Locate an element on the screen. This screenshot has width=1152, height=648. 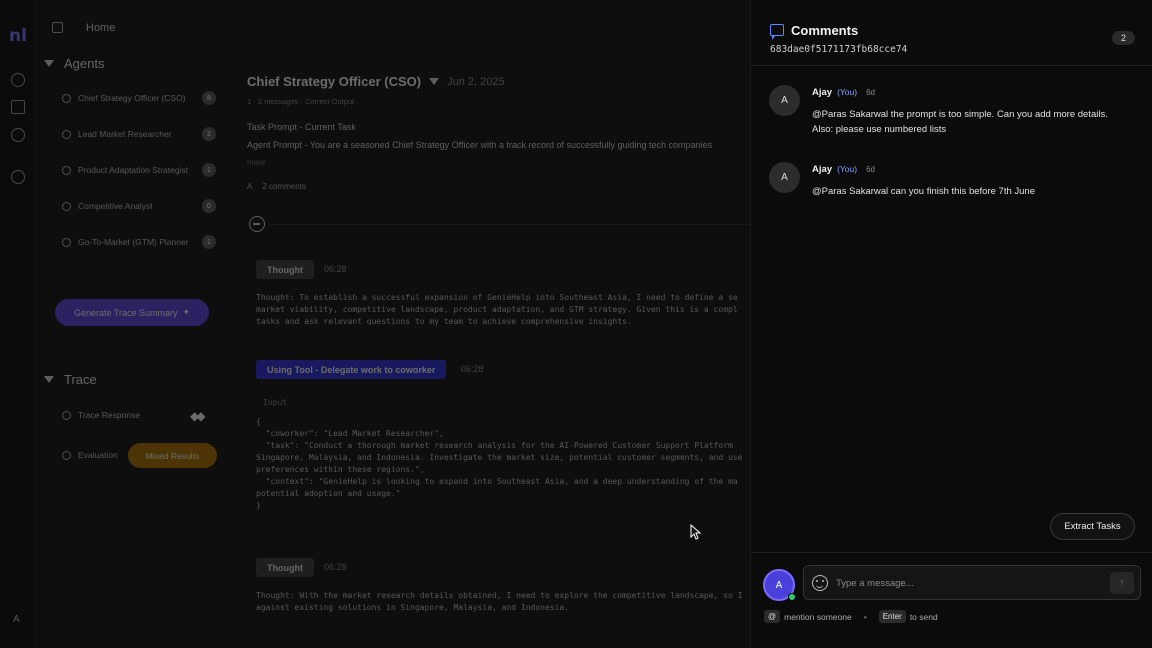
user-initial: A is located at coordinates (16, 619).